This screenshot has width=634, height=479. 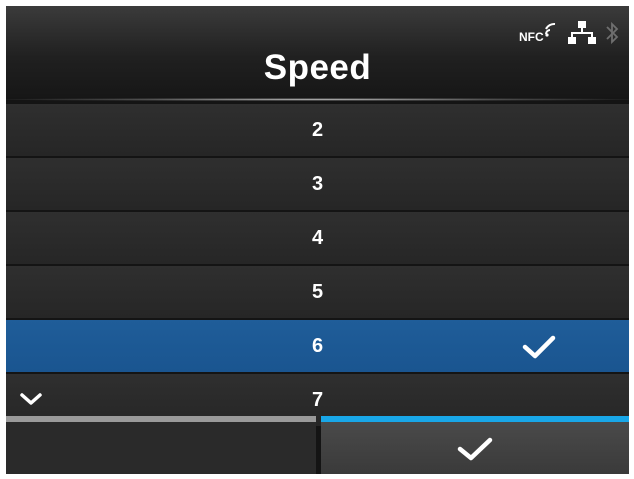 I want to click on network-icon, so click(x=582, y=32).